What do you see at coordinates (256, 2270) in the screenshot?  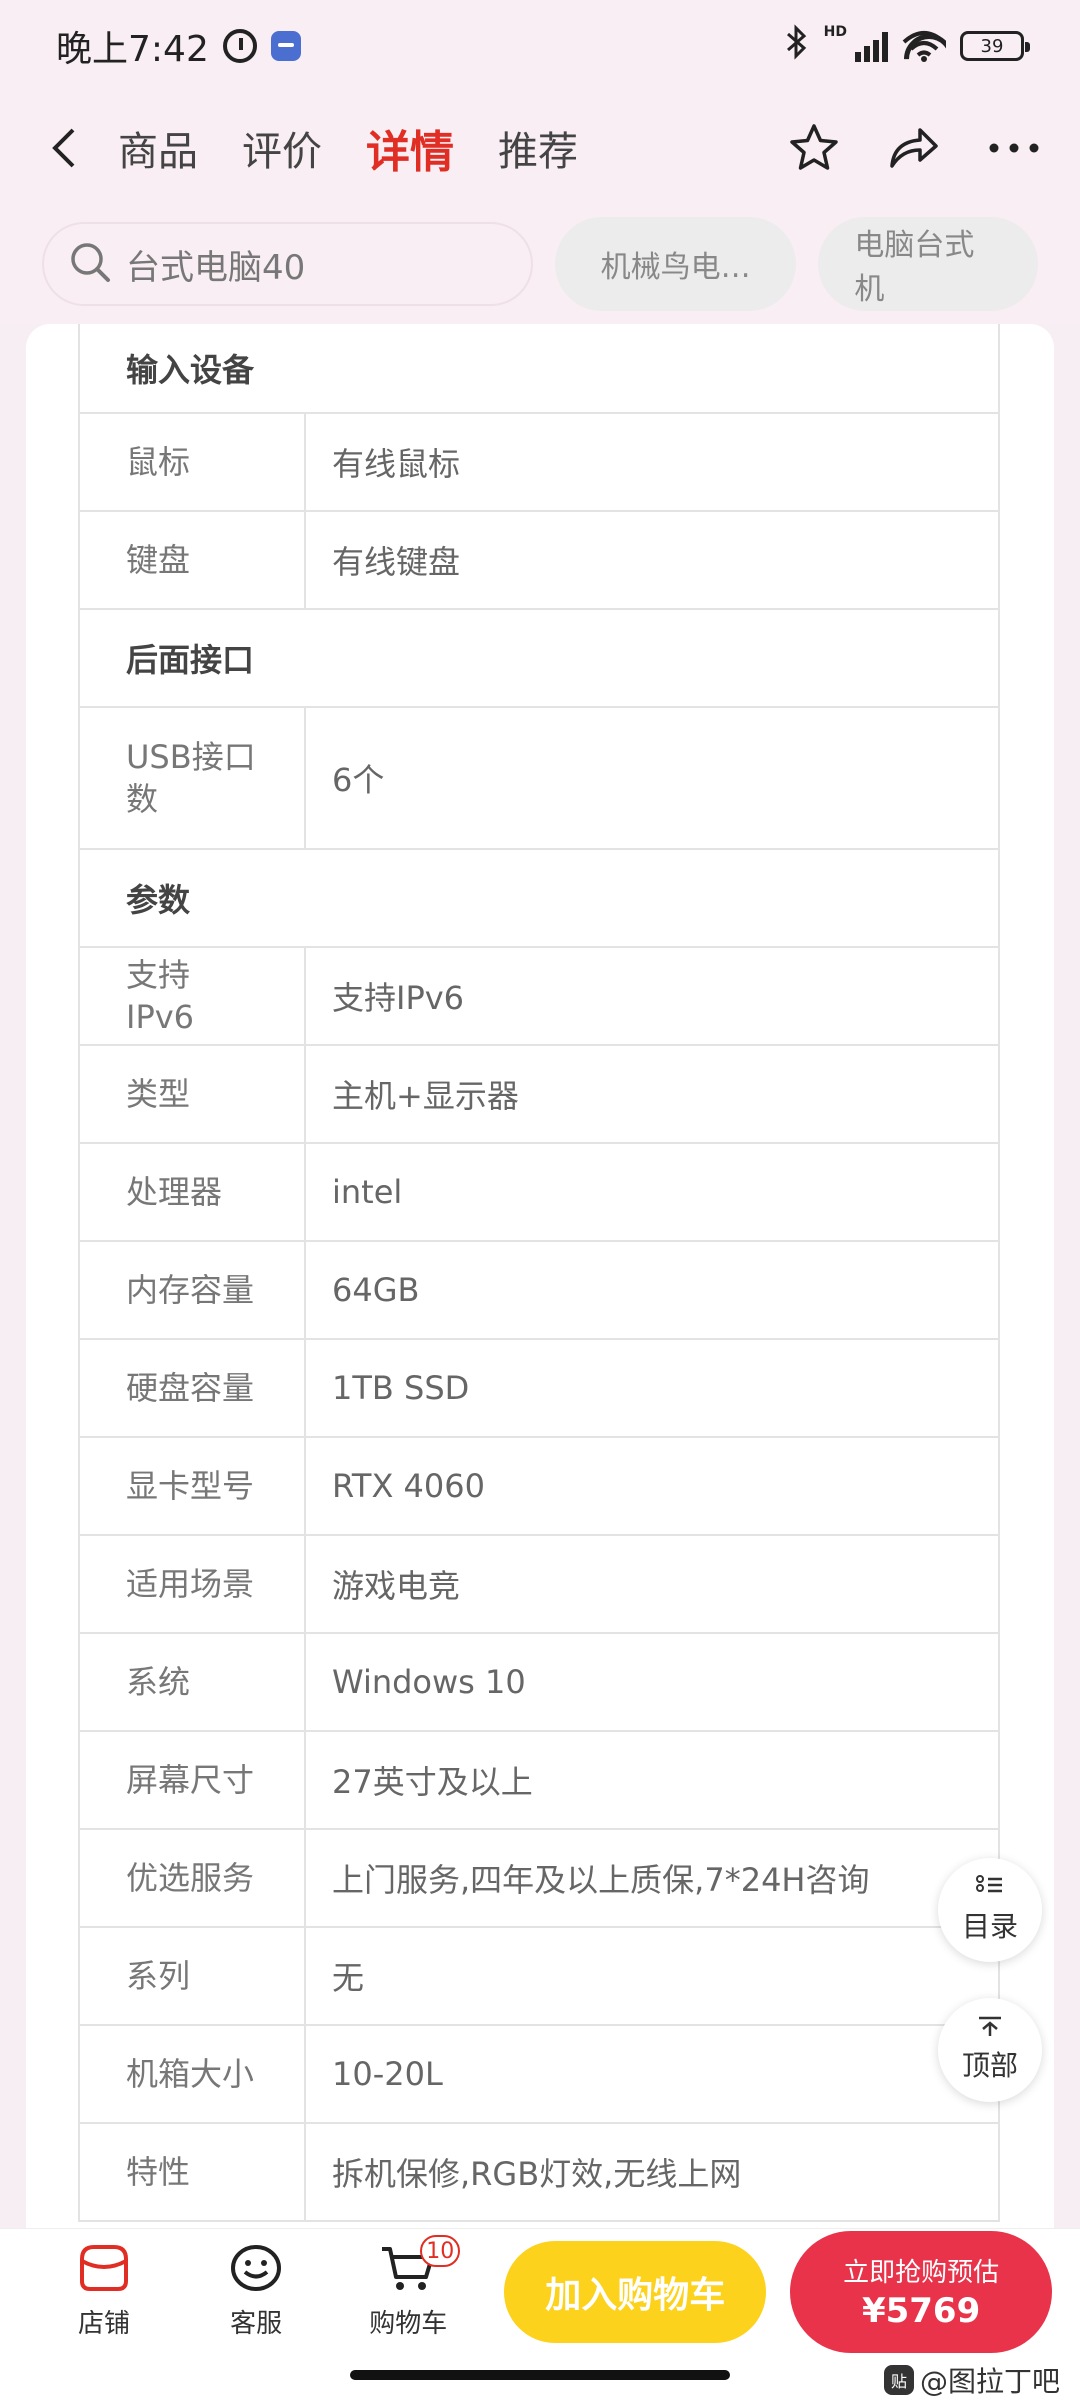 I see `smiley-icon` at bounding box center [256, 2270].